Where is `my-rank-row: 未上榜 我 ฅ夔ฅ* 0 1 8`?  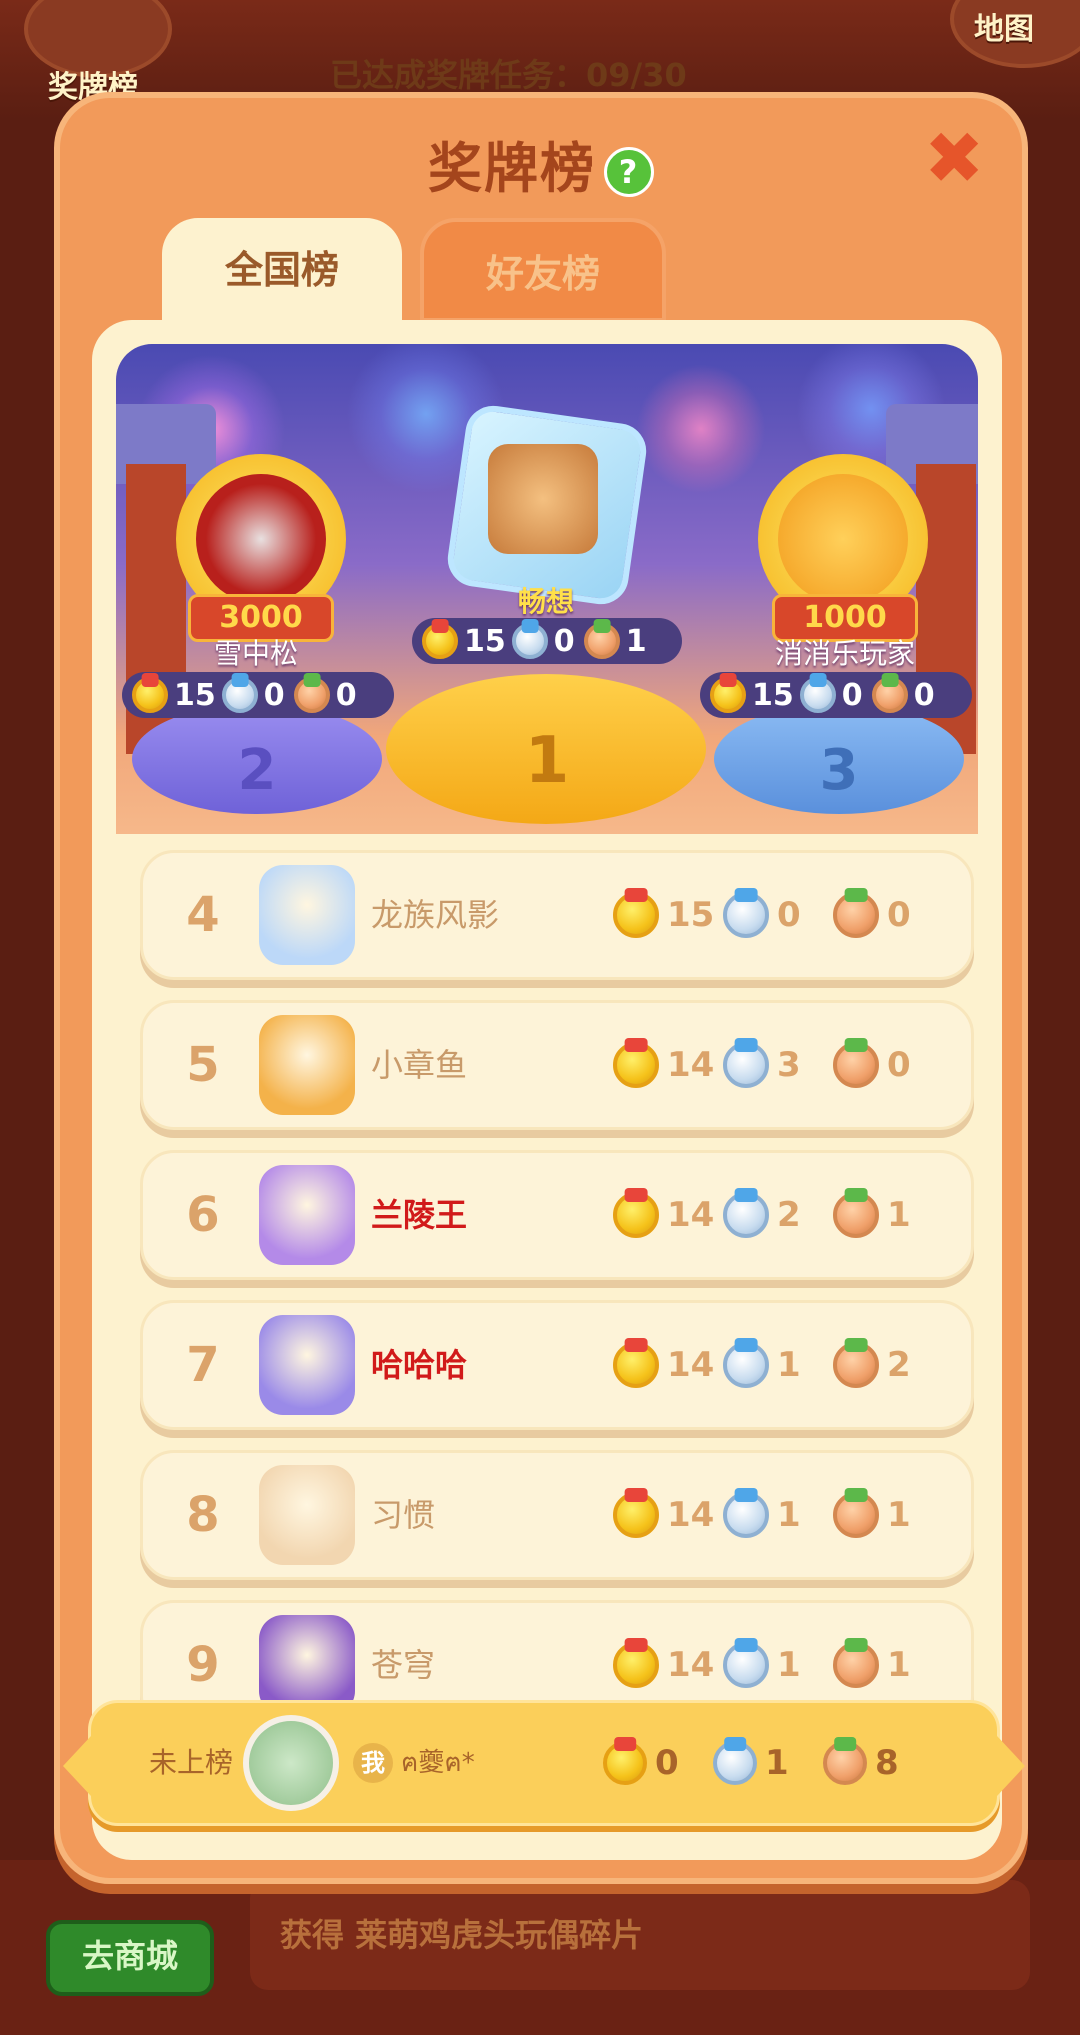
my-rank-row: 未上榜 我 ฅ夔ฅ* 0 1 8 is located at coordinates (544, 1763).